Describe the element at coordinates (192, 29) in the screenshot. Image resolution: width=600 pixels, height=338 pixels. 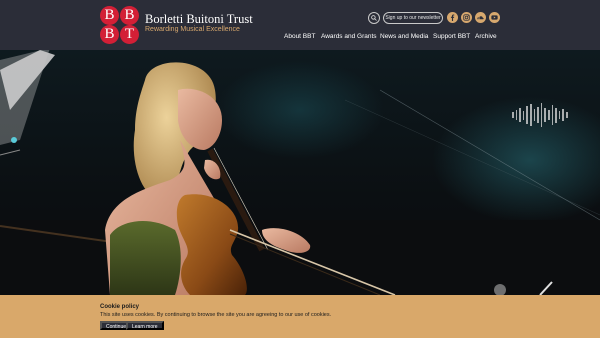
I see `brand-tagline: Rewarding Musical Excellence` at that location.